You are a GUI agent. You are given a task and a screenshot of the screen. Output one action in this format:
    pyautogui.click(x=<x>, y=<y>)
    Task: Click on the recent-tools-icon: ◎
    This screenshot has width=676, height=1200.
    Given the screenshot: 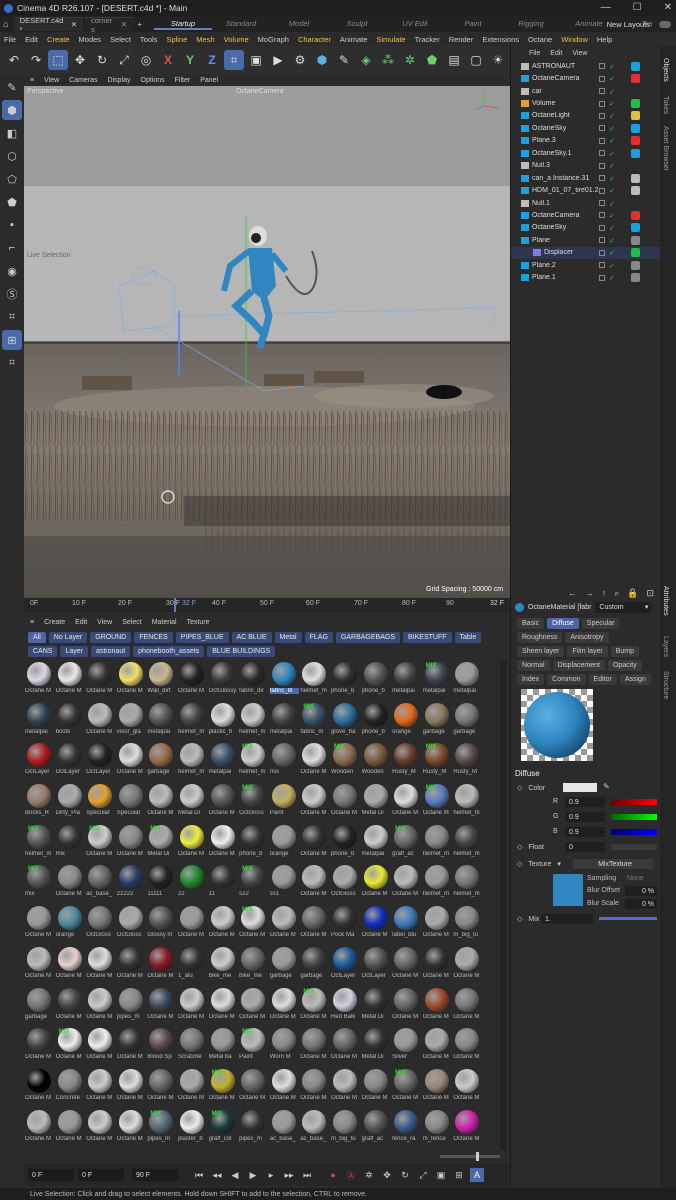 What is the action you would take?
    pyautogui.click(x=146, y=60)
    